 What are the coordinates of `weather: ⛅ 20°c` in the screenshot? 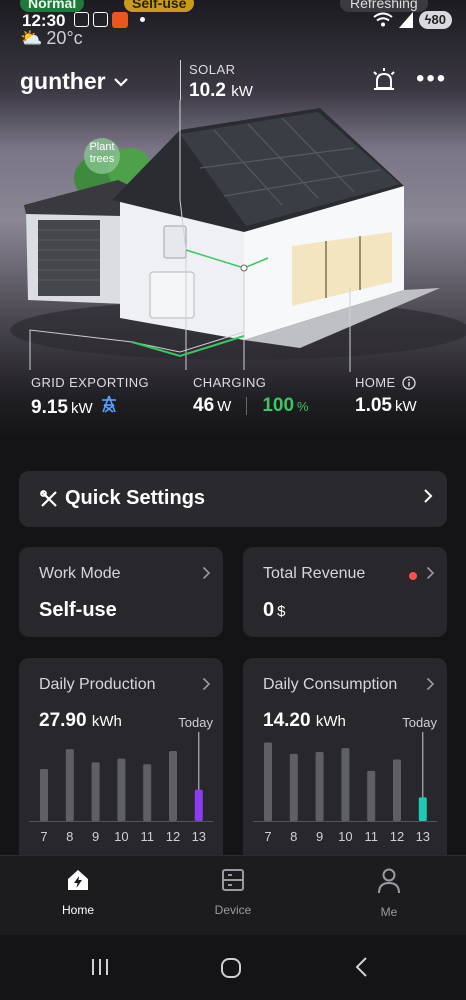 It's located at (51, 38).